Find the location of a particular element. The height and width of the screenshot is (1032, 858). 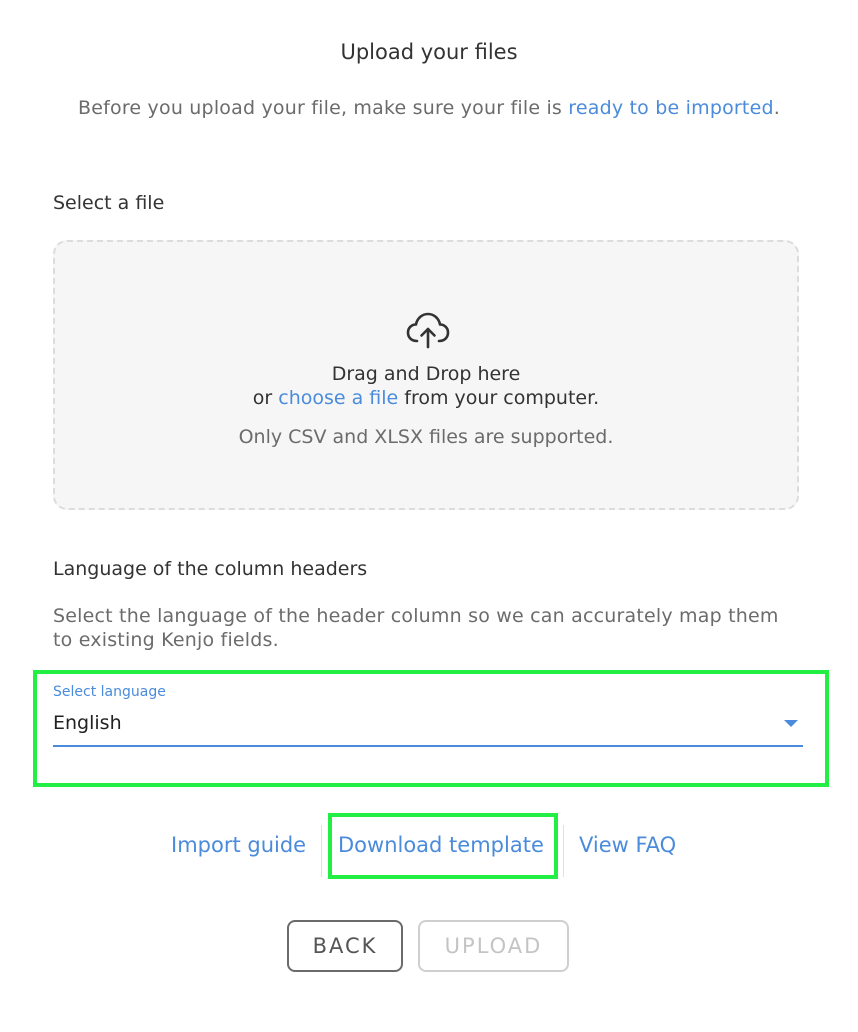

select-language-label: Select language is located at coordinates (109, 692).